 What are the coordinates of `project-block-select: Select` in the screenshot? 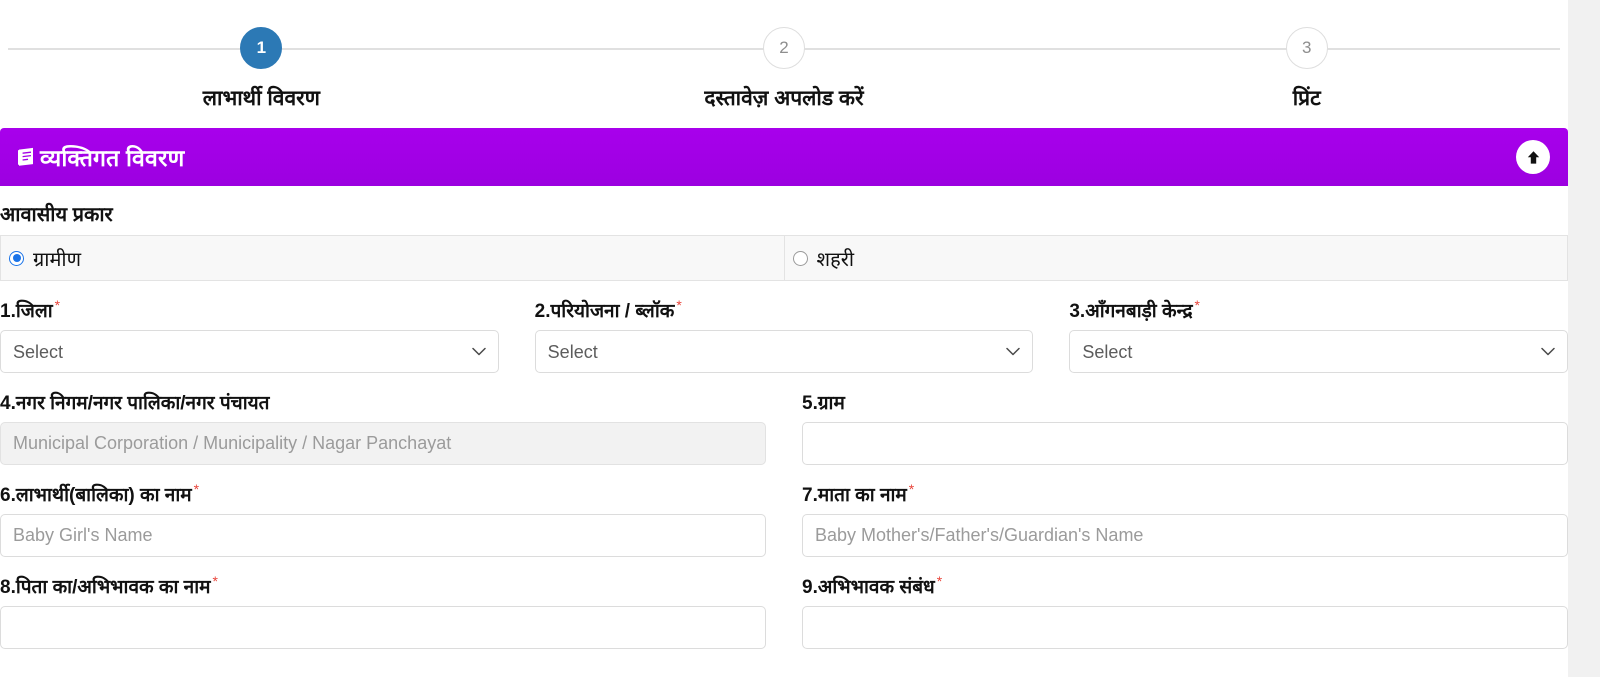 It's located at (784, 351).